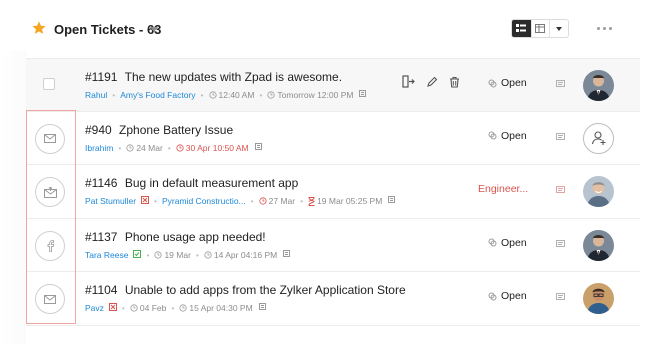 This screenshot has height=344, width=660. What do you see at coordinates (39, 28) in the screenshot?
I see `star-icon` at bounding box center [39, 28].